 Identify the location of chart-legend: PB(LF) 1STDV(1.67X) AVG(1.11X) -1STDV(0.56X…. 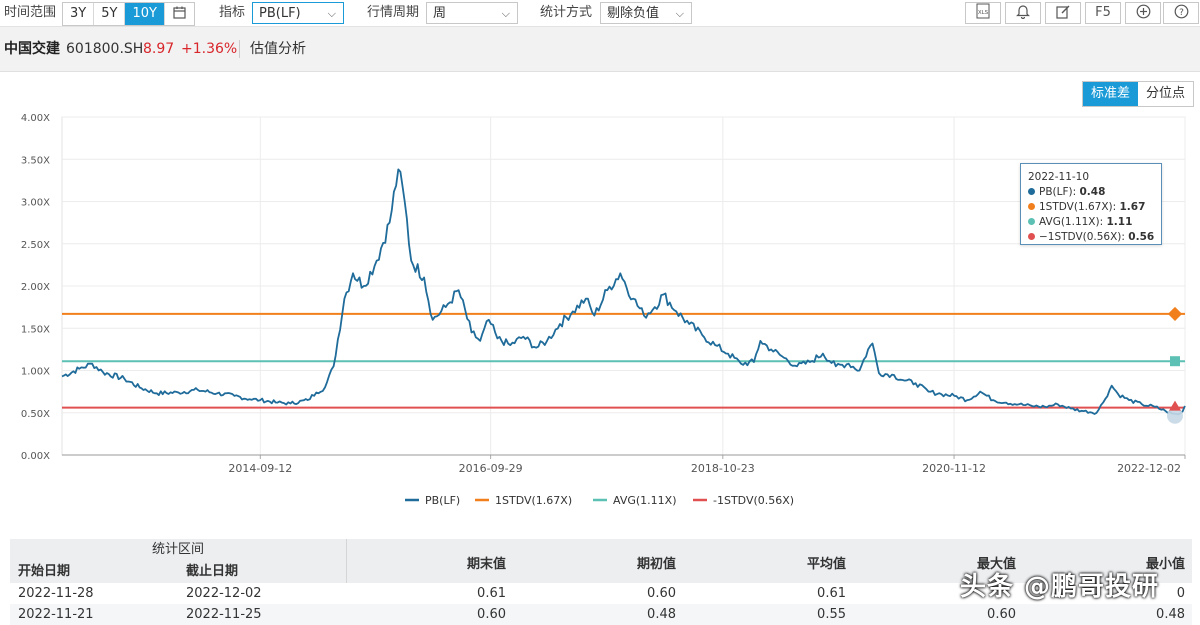
(599, 500).